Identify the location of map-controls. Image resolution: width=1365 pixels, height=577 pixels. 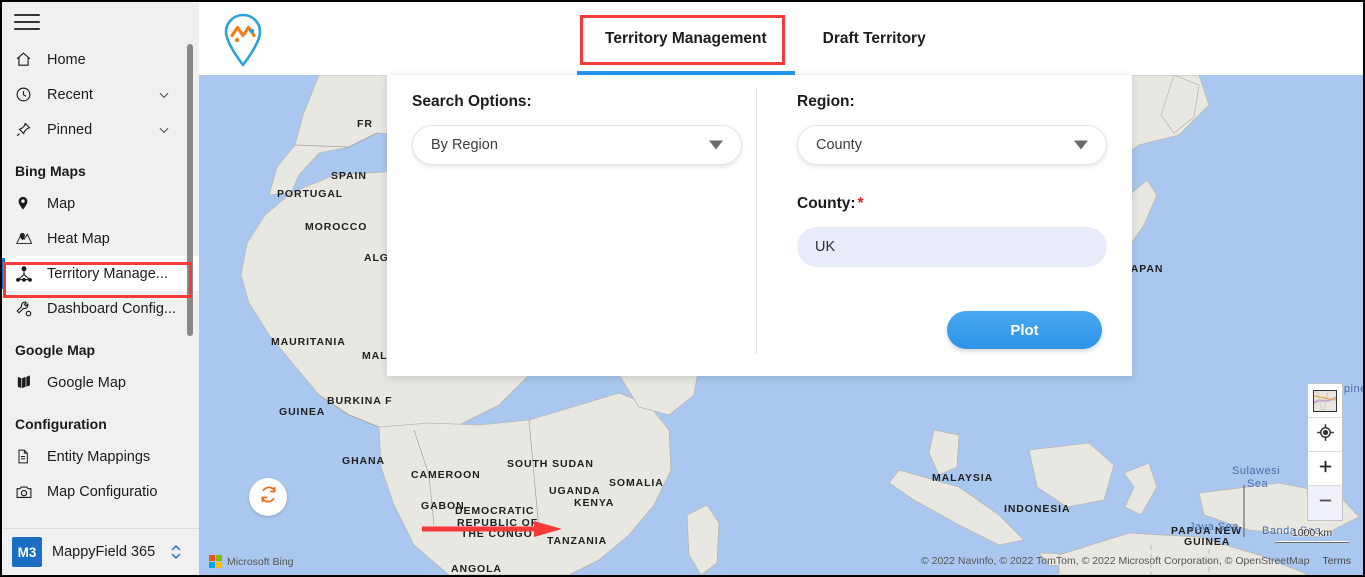
(1325, 452).